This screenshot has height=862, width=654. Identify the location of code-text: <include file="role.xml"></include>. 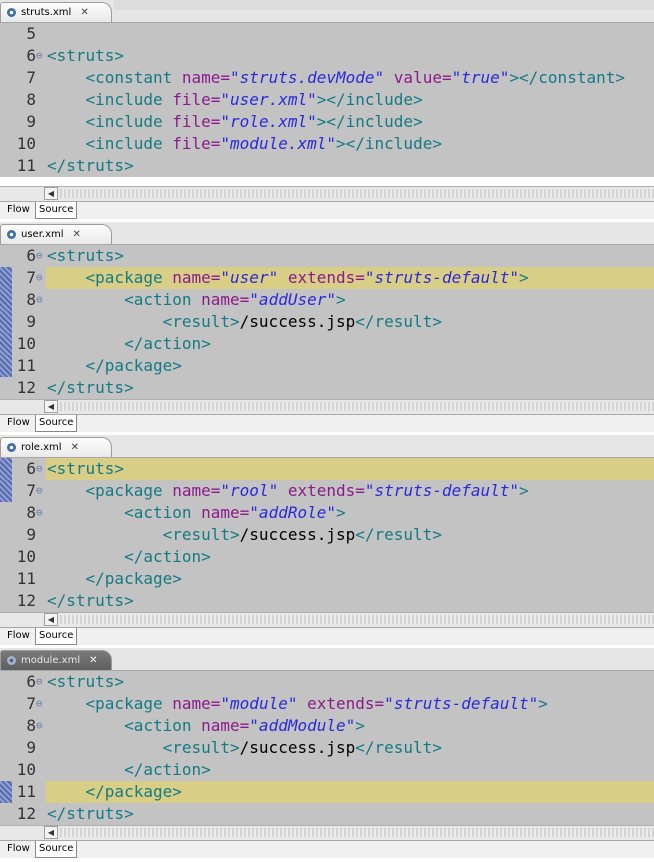
(350, 122).